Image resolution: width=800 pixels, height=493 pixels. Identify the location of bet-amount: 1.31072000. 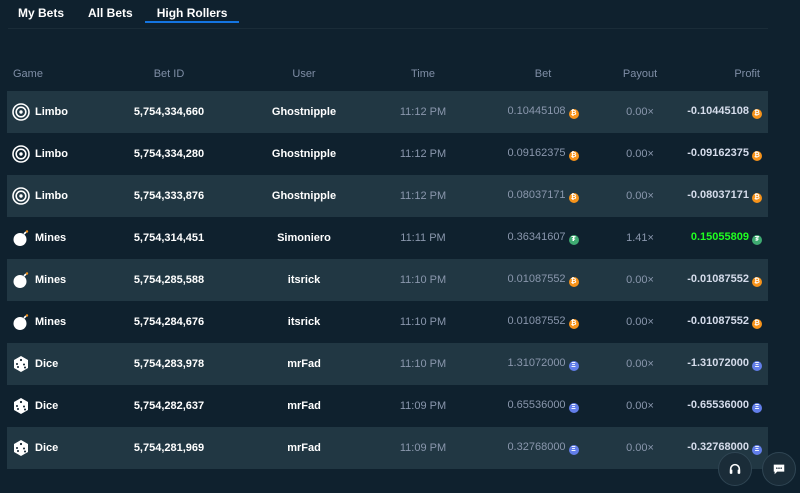
(536, 363).